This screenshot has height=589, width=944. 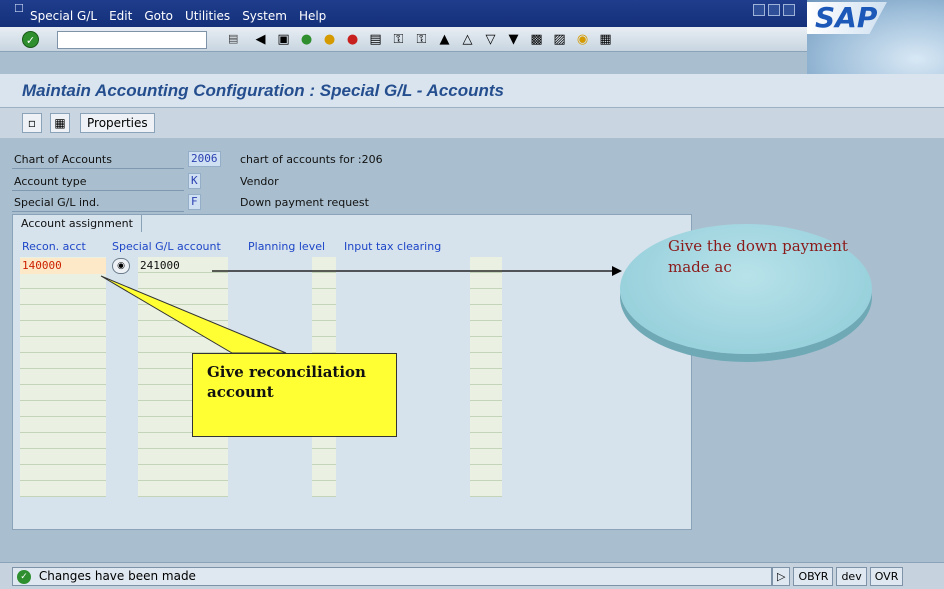 I want to click on chart-of-accounts-description: chart of accounts for :206, so click(x=311, y=159).